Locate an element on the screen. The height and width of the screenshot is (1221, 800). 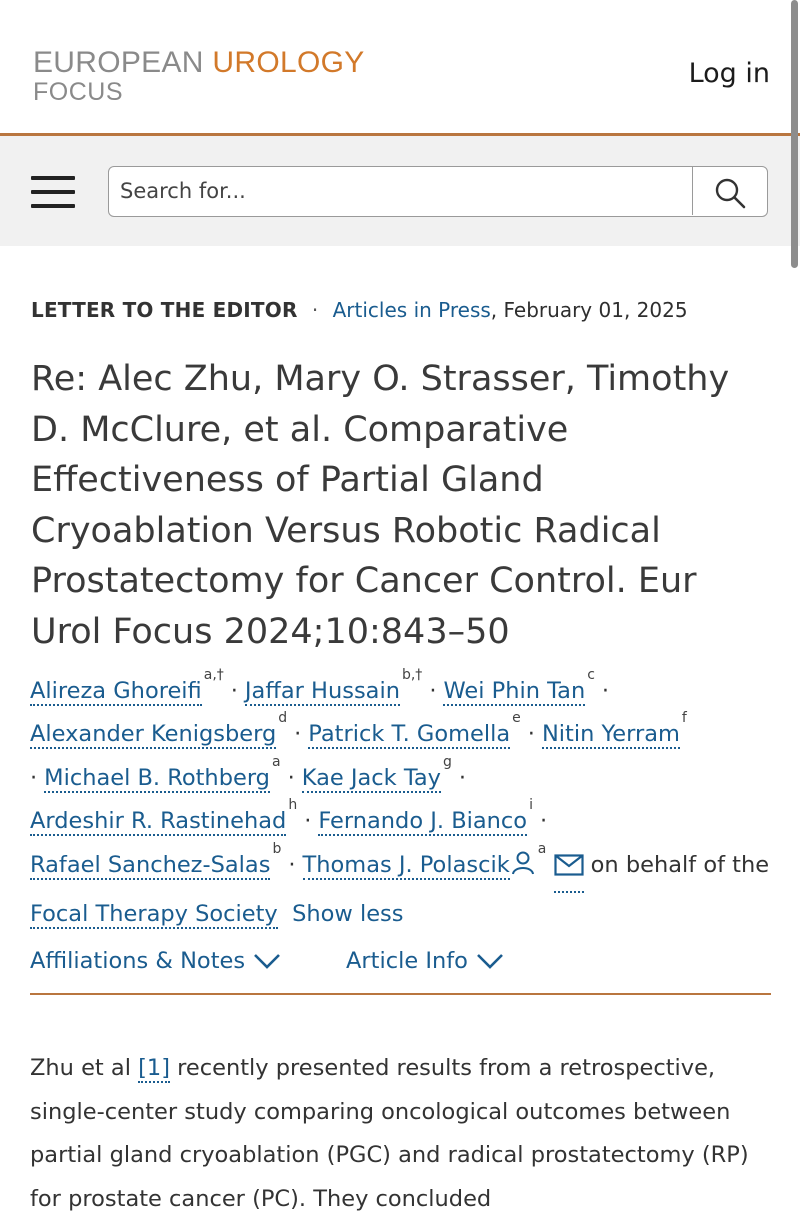
focal-therapy-society-link: Focal Therapy Society is located at coordinates (154, 915).